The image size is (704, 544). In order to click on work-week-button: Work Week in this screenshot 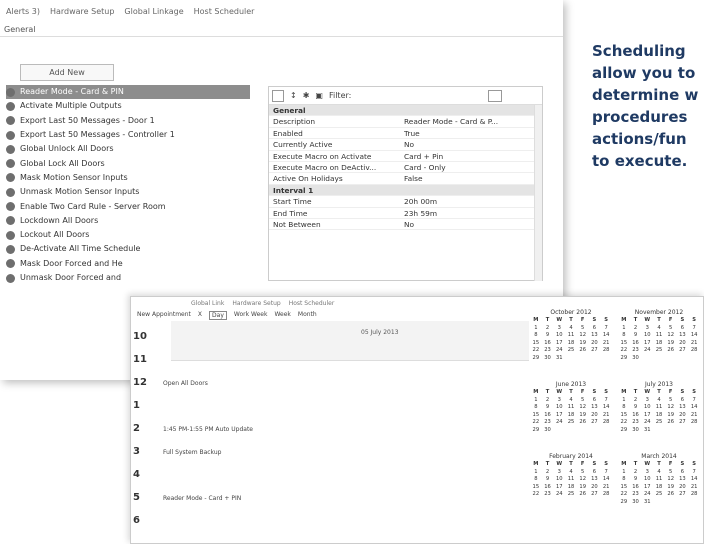, I will do `click(251, 315)`.